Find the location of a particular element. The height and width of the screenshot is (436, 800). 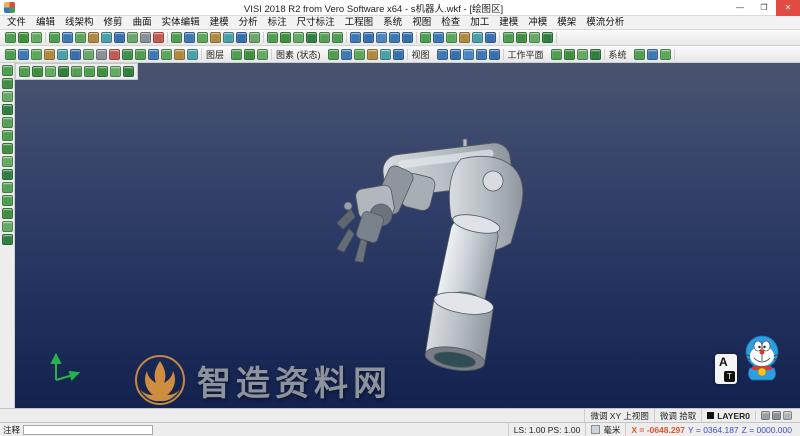

toolbar-group-label: 工作平面 is located at coordinates (526, 54).